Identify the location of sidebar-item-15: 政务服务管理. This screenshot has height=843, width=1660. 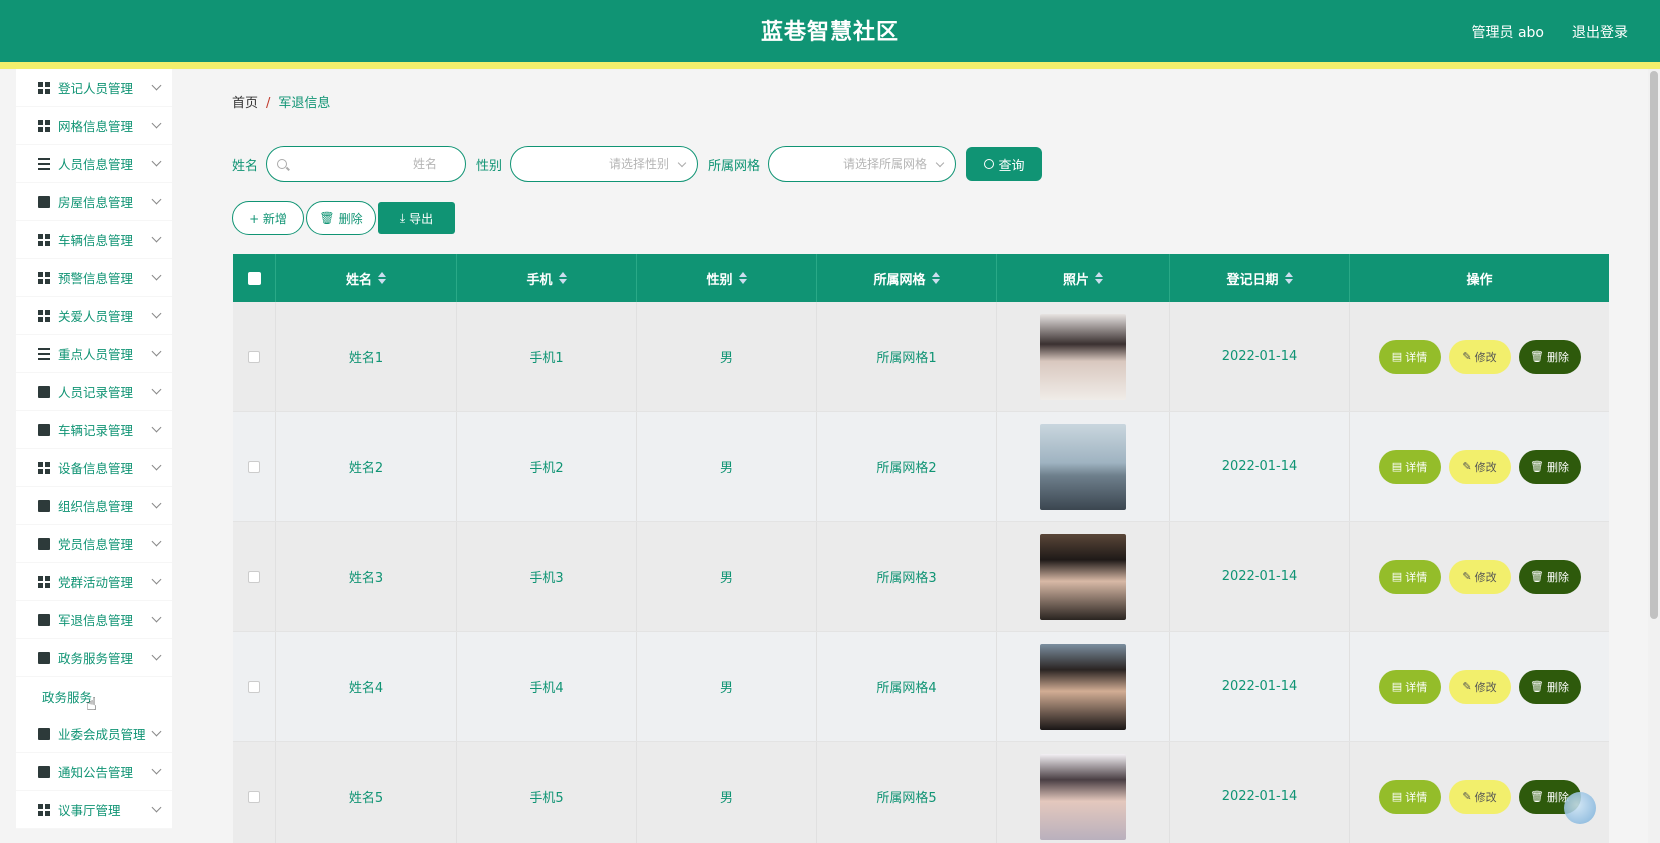
(94, 658).